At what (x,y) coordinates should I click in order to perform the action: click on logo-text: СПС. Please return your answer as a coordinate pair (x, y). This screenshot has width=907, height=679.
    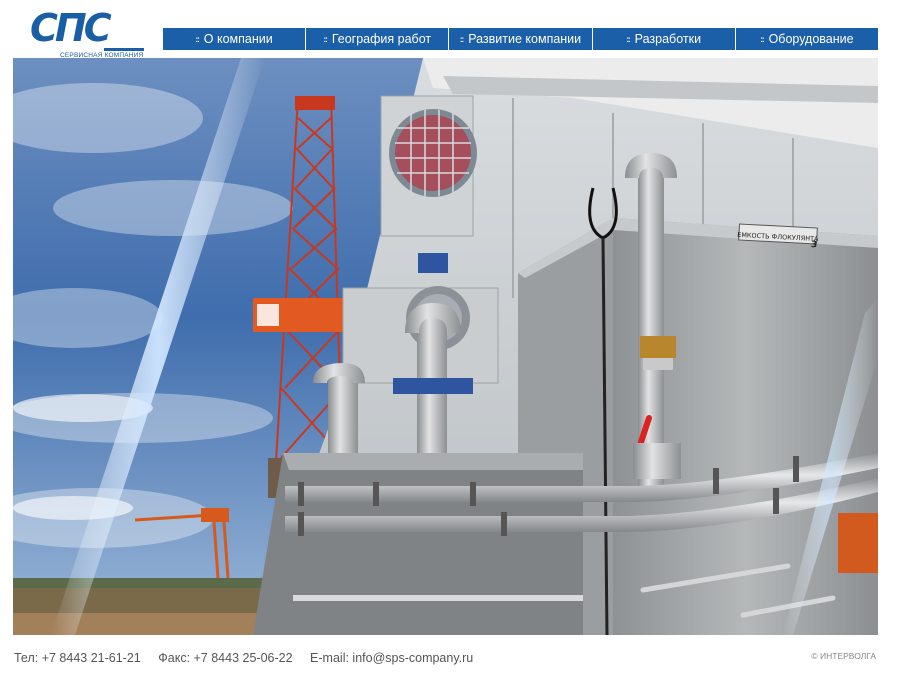
    Looking at the image, I should click on (71, 28).